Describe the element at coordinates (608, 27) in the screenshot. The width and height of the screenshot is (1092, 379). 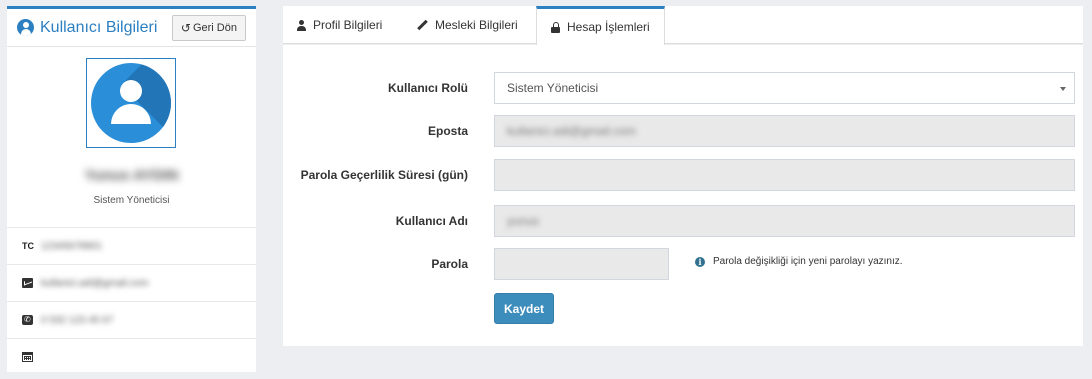
I see `tab-label: Hesap İşlemleri` at that location.